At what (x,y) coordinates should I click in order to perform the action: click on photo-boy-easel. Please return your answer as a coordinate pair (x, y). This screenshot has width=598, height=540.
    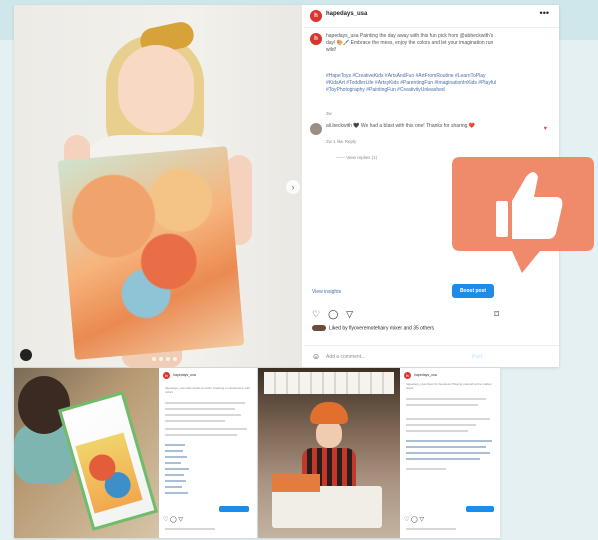
    Looking at the image, I should click on (86, 453).